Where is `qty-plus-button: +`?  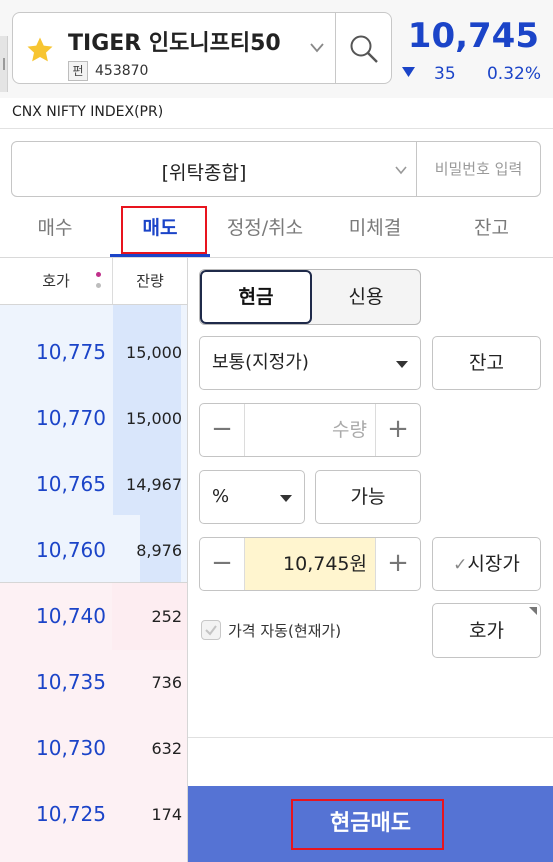 qty-plus-button: + is located at coordinates (397, 430).